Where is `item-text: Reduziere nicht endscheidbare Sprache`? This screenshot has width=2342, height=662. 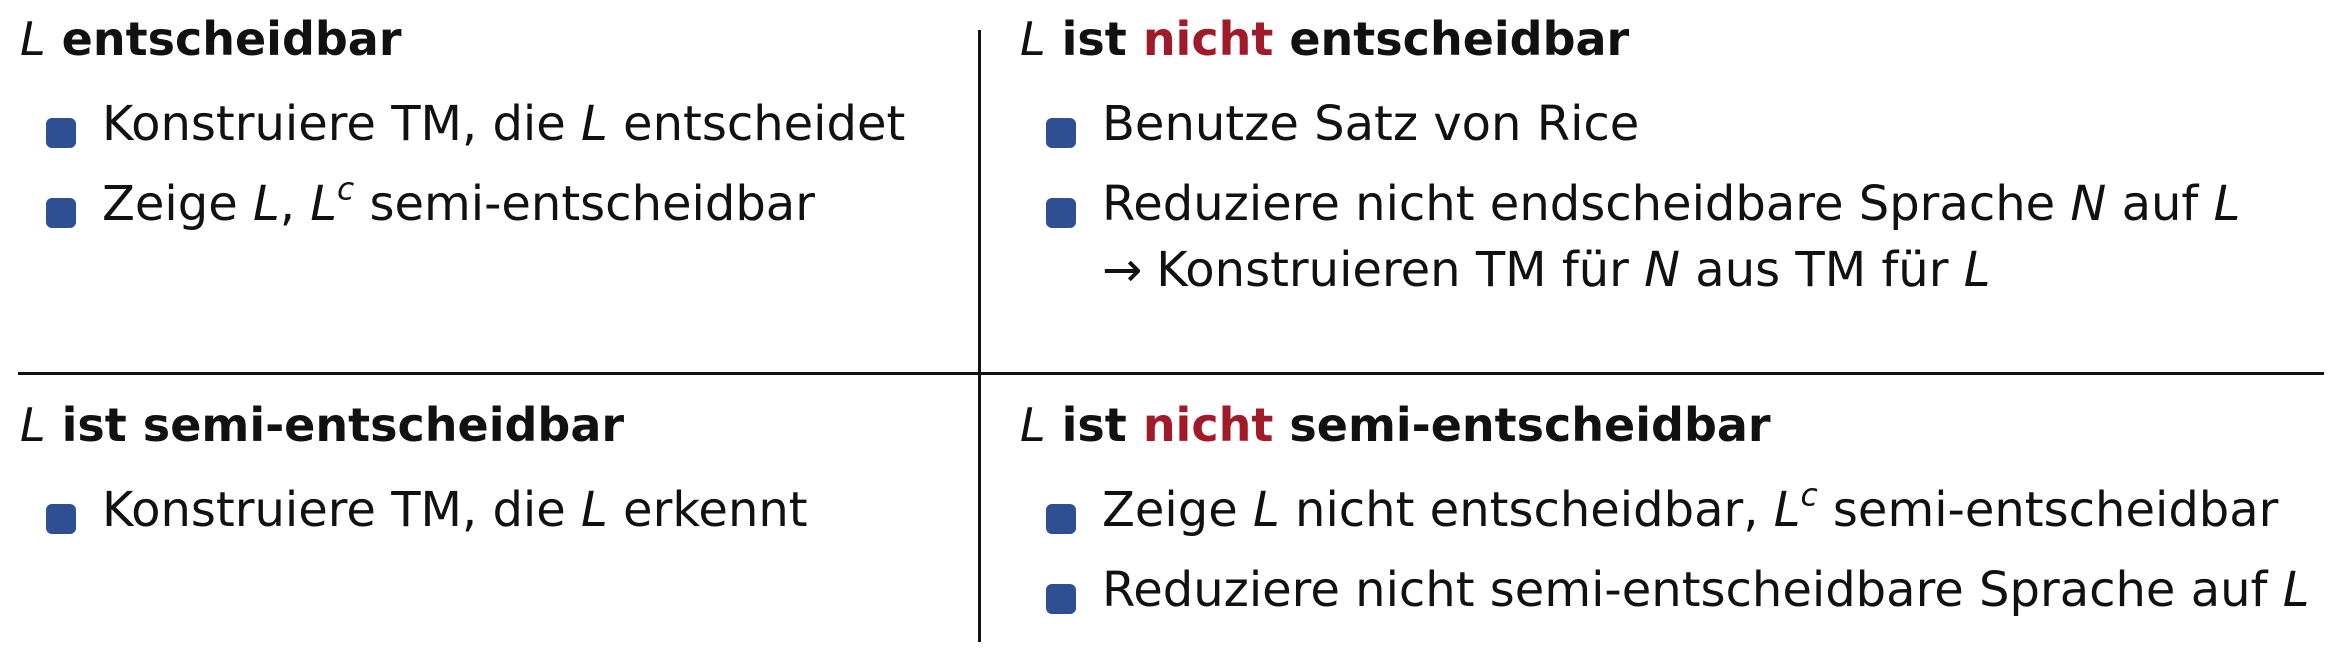 item-text: Reduziere nicht endscheidbare Sprache is located at coordinates (1586, 203).